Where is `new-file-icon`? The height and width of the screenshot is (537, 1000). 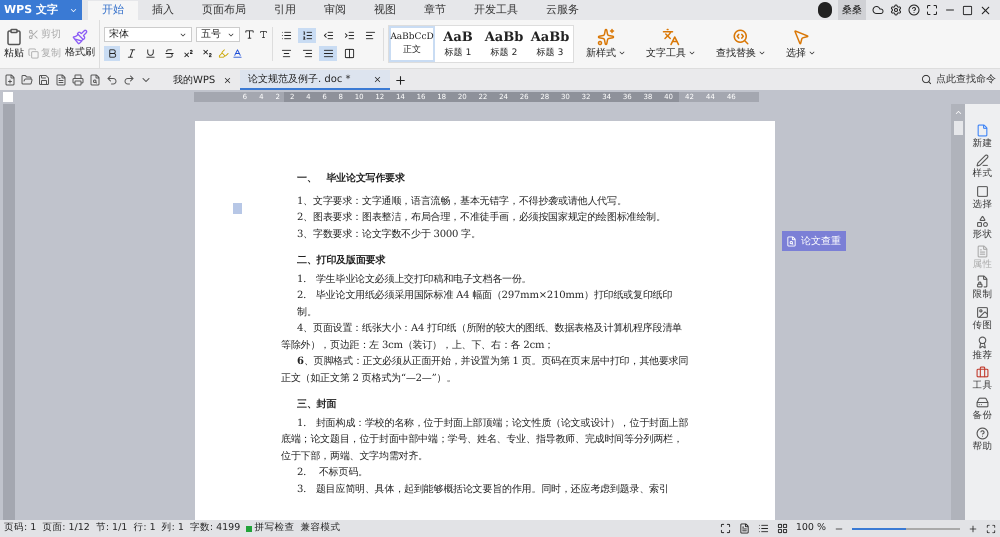 new-file-icon is located at coordinates (10, 80).